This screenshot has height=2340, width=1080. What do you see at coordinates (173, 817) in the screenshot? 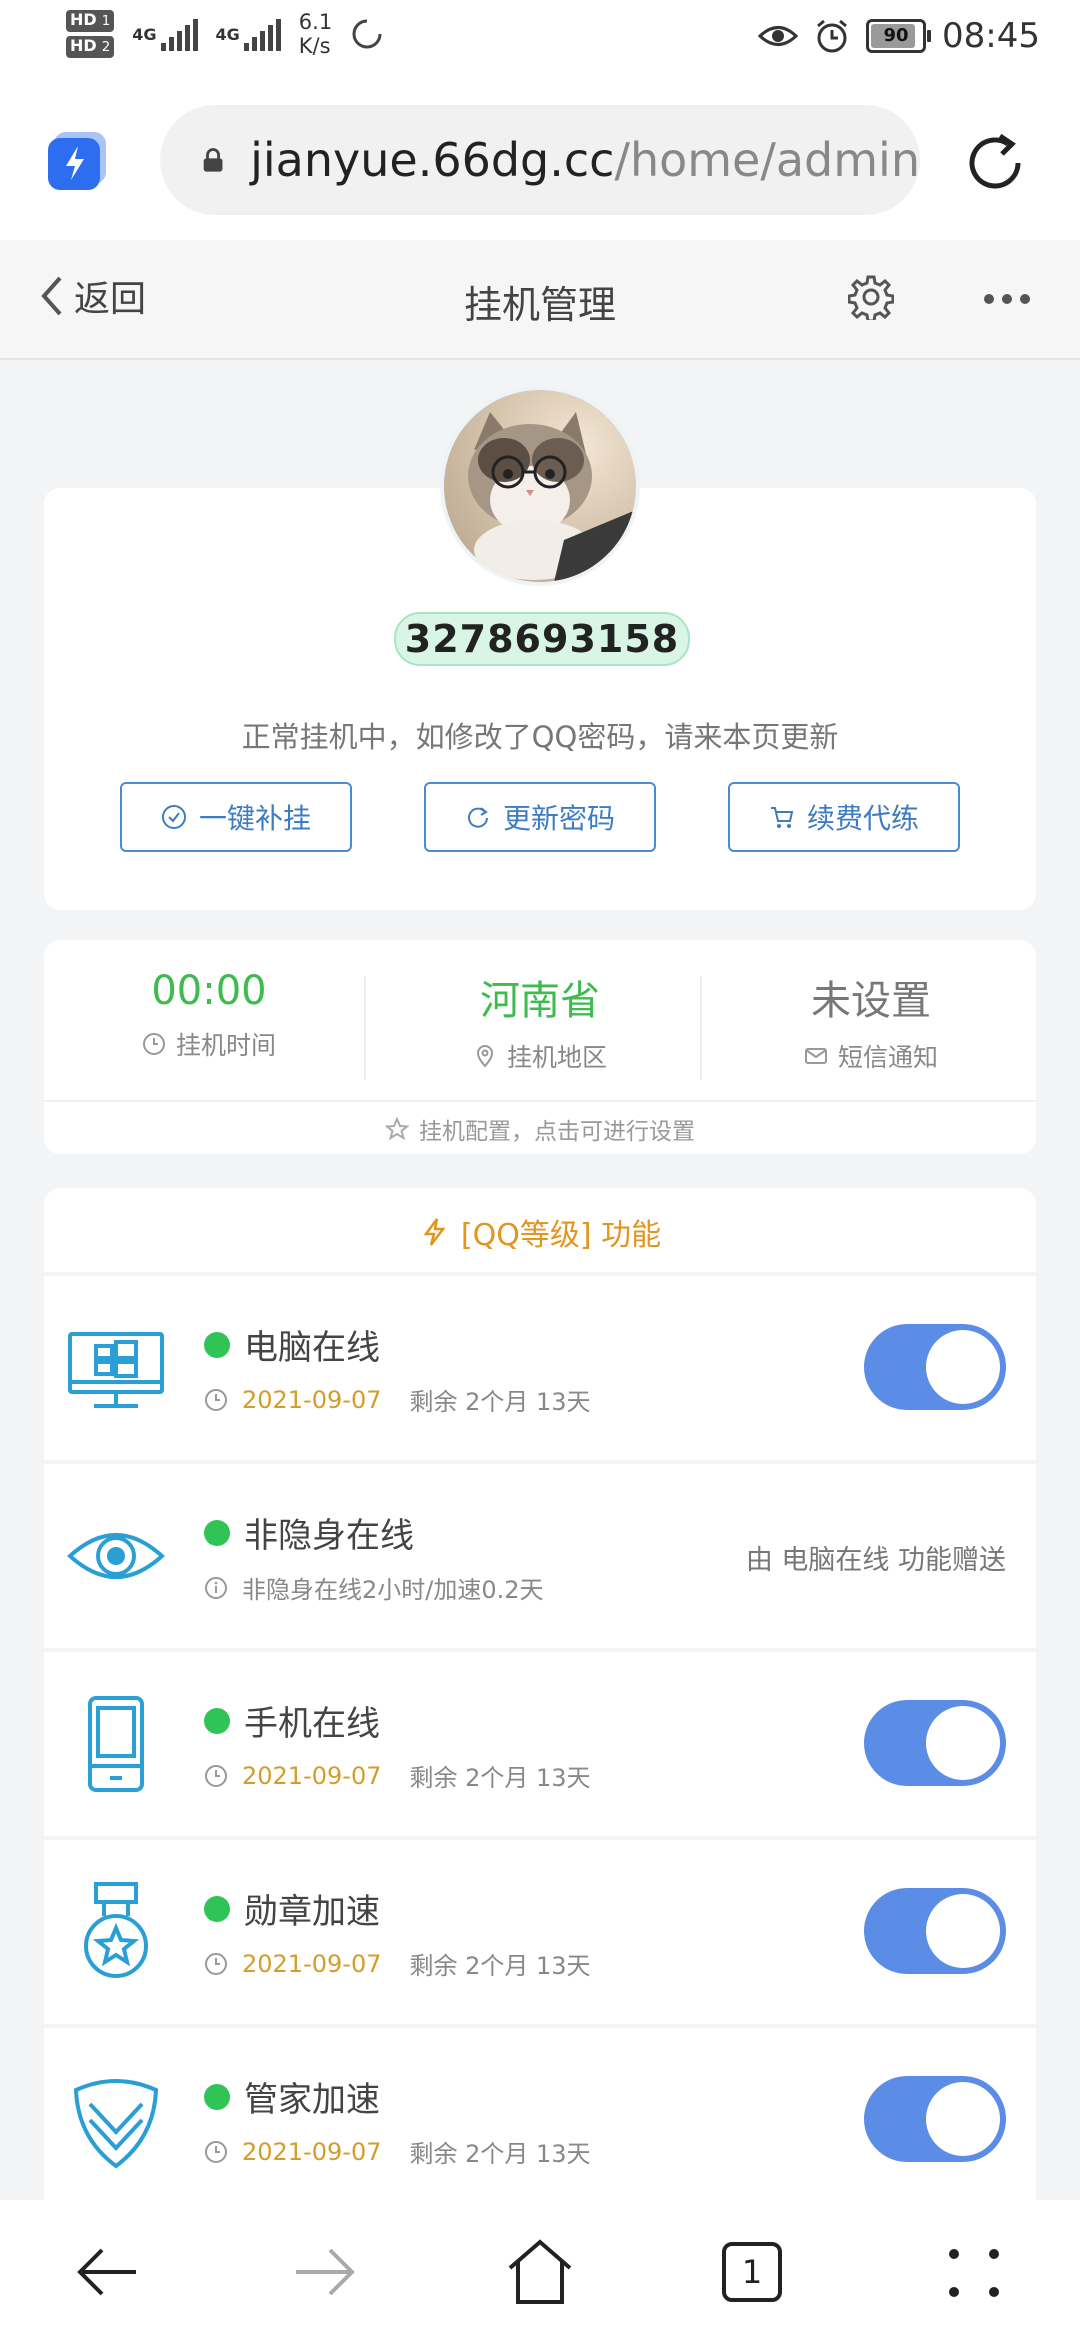
I see `check-circle-icon` at bounding box center [173, 817].